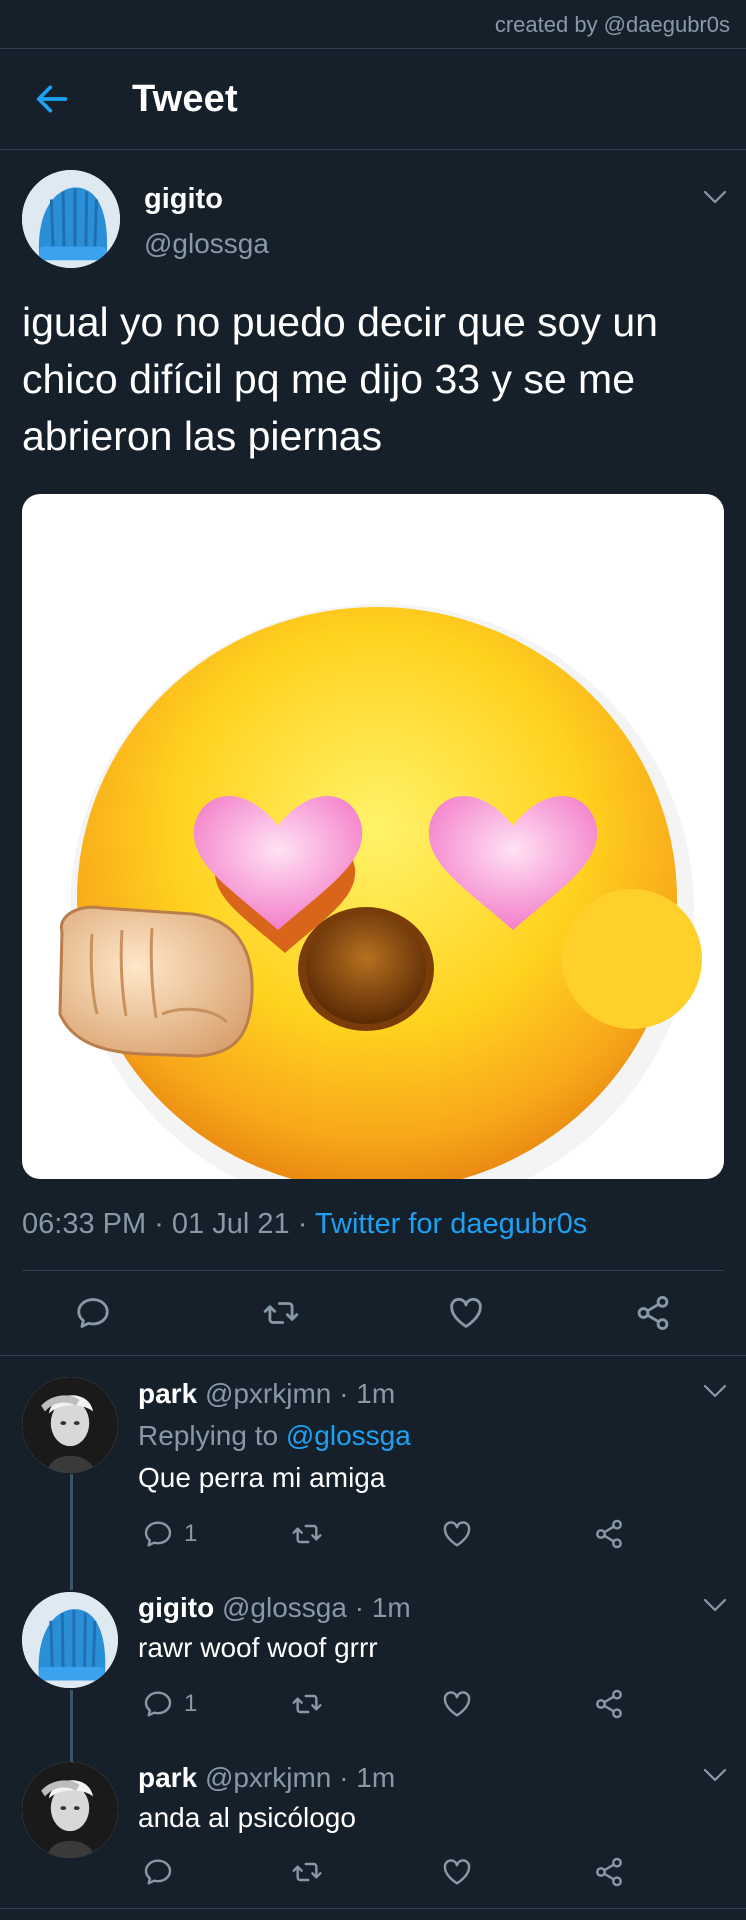 The height and width of the screenshot is (1920, 746). I want to click on mention-link: @glossga, so click(348, 1435).